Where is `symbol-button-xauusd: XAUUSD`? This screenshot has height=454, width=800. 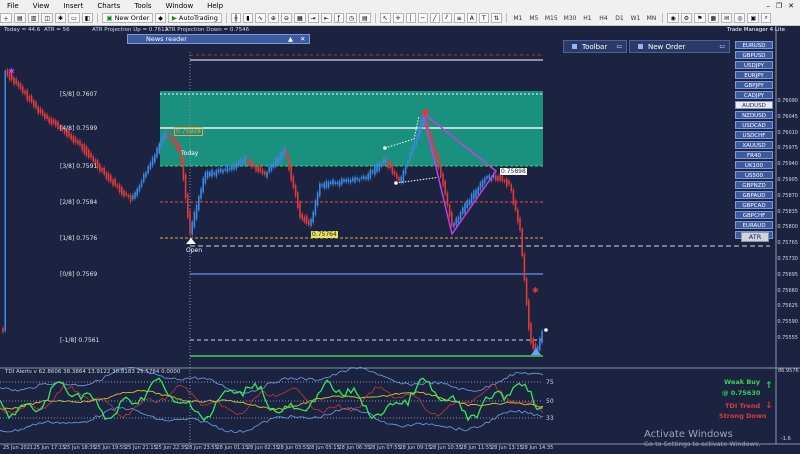
symbol-button-xauusd: XAUUSD is located at coordinates (754, 145).